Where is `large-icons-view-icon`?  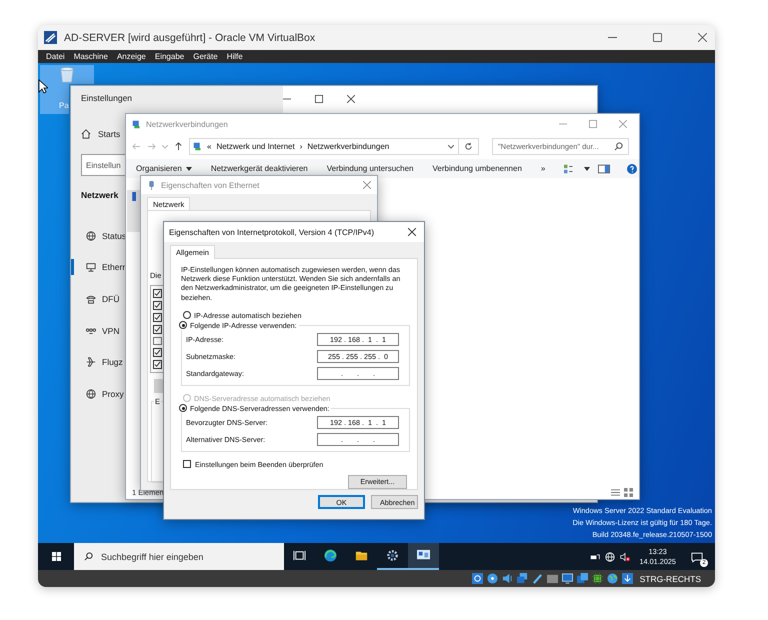
large-icons-view-icon is located at coordinates (628, 492).